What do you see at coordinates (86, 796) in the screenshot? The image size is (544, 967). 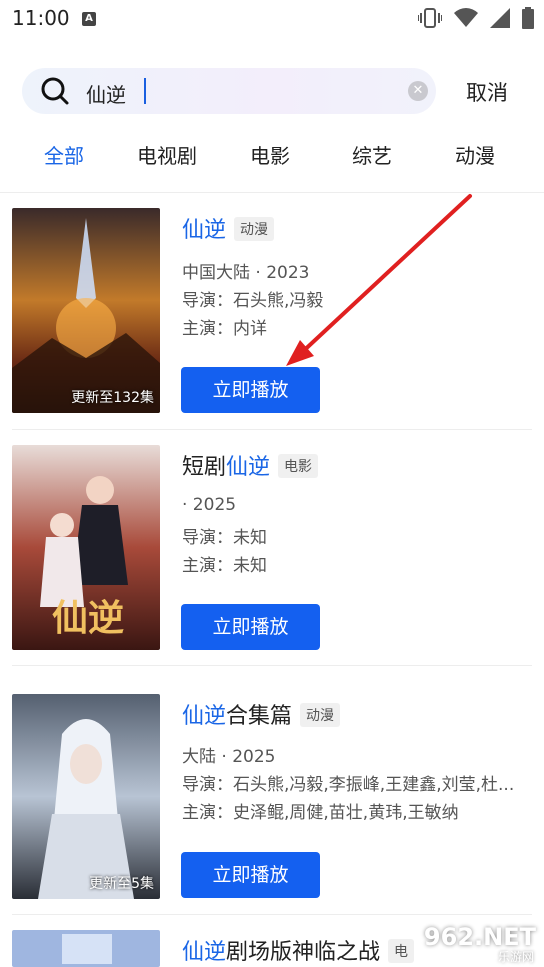 I see `poster-image: 更新至5集` at bounding box center [86, 796].